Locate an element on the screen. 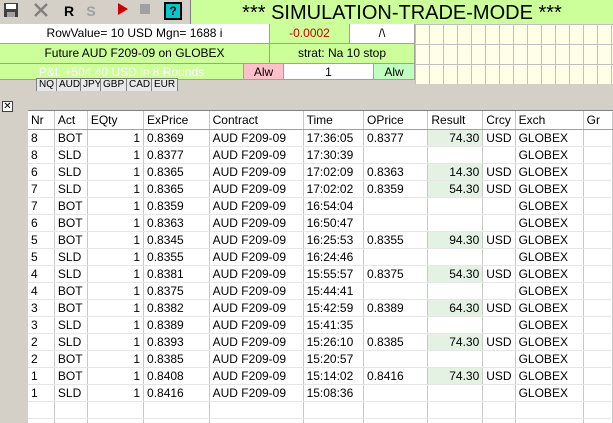  tab-cad: CAD is located at coordinates (139, 84).